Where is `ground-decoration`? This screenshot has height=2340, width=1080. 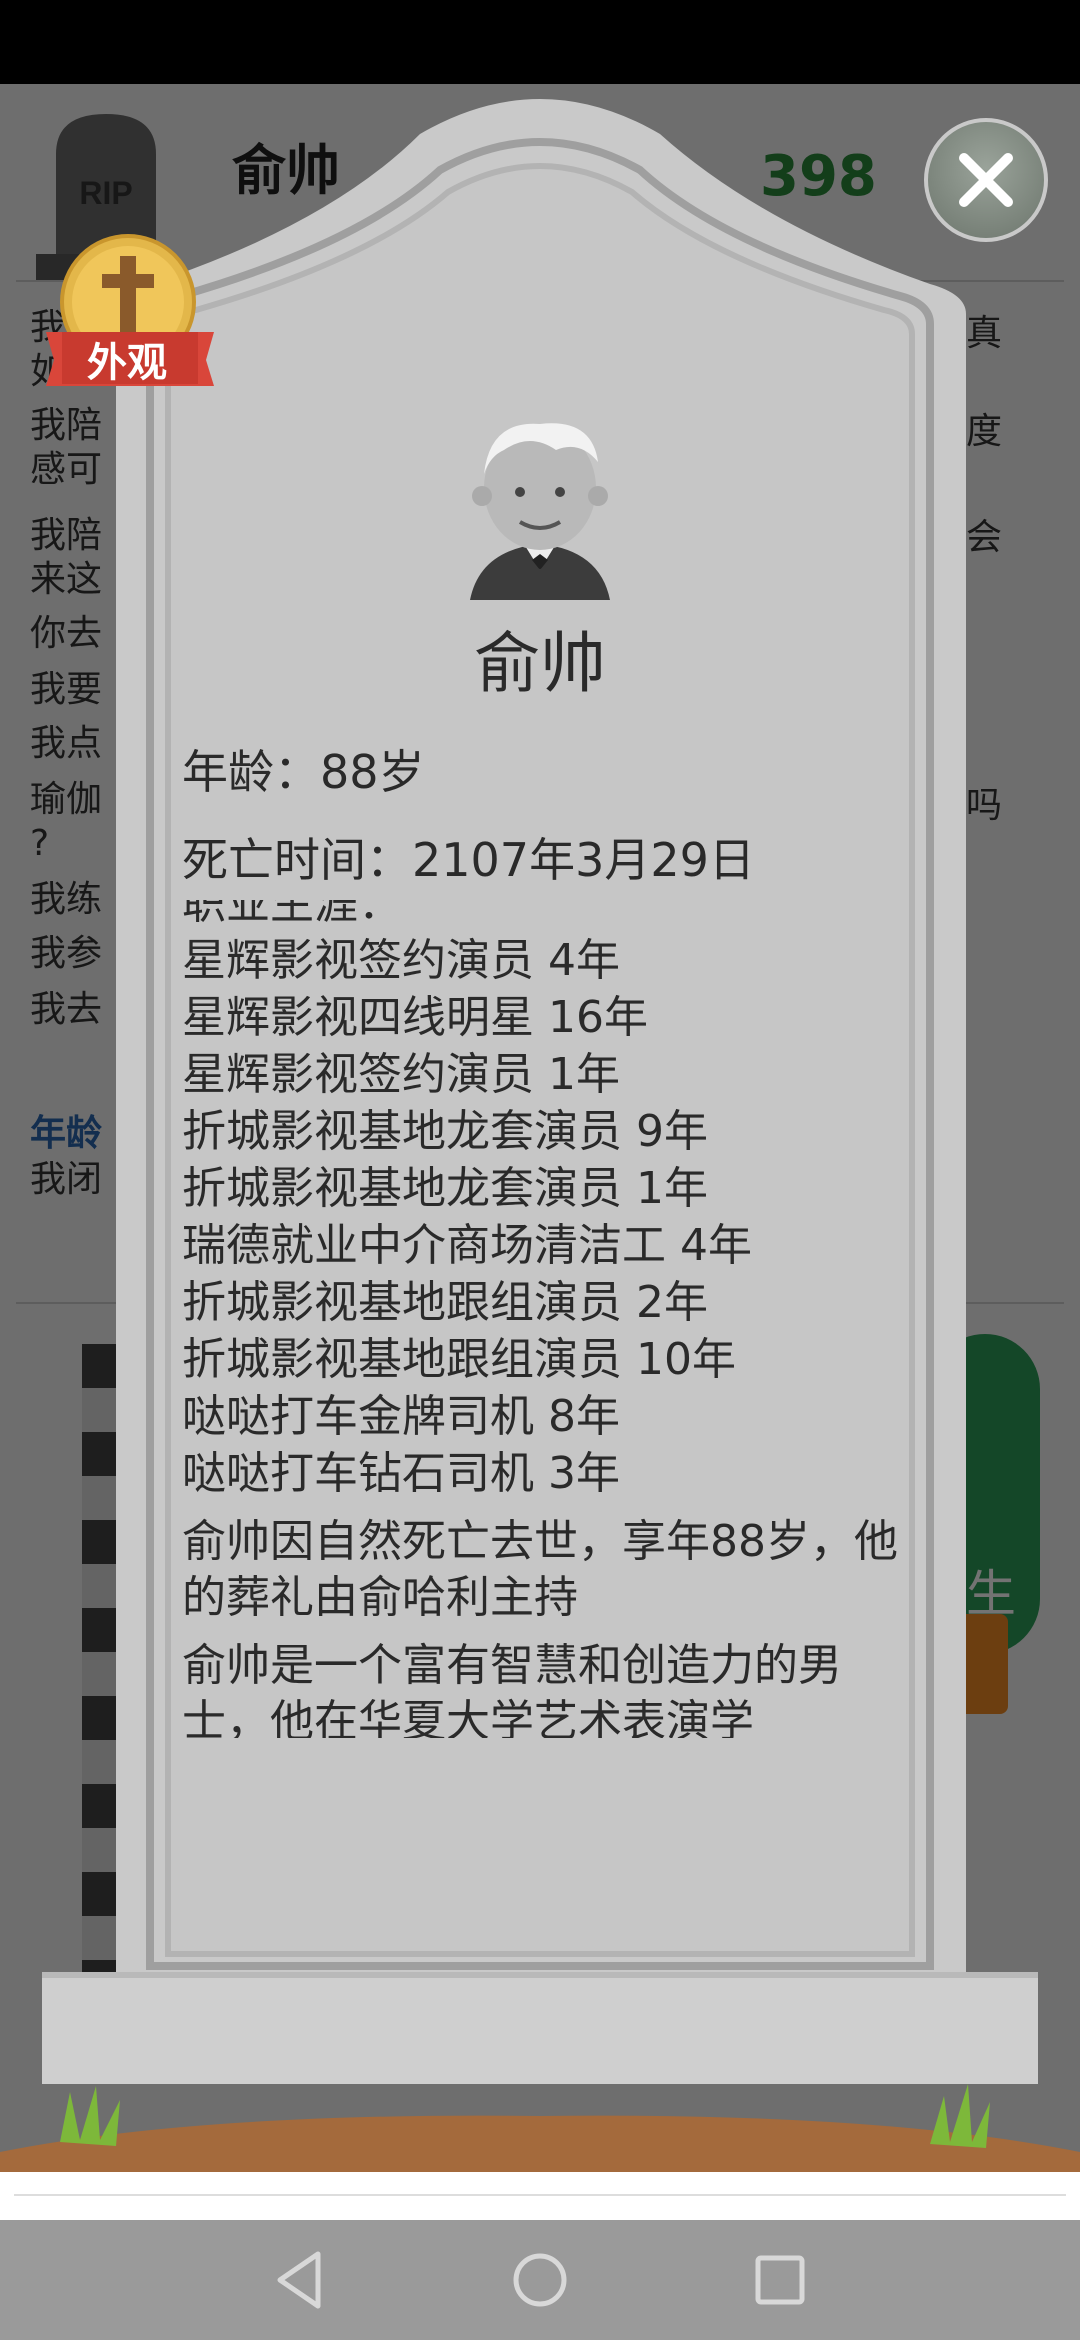 ground-decoration is located at coordinates (540, 2128).